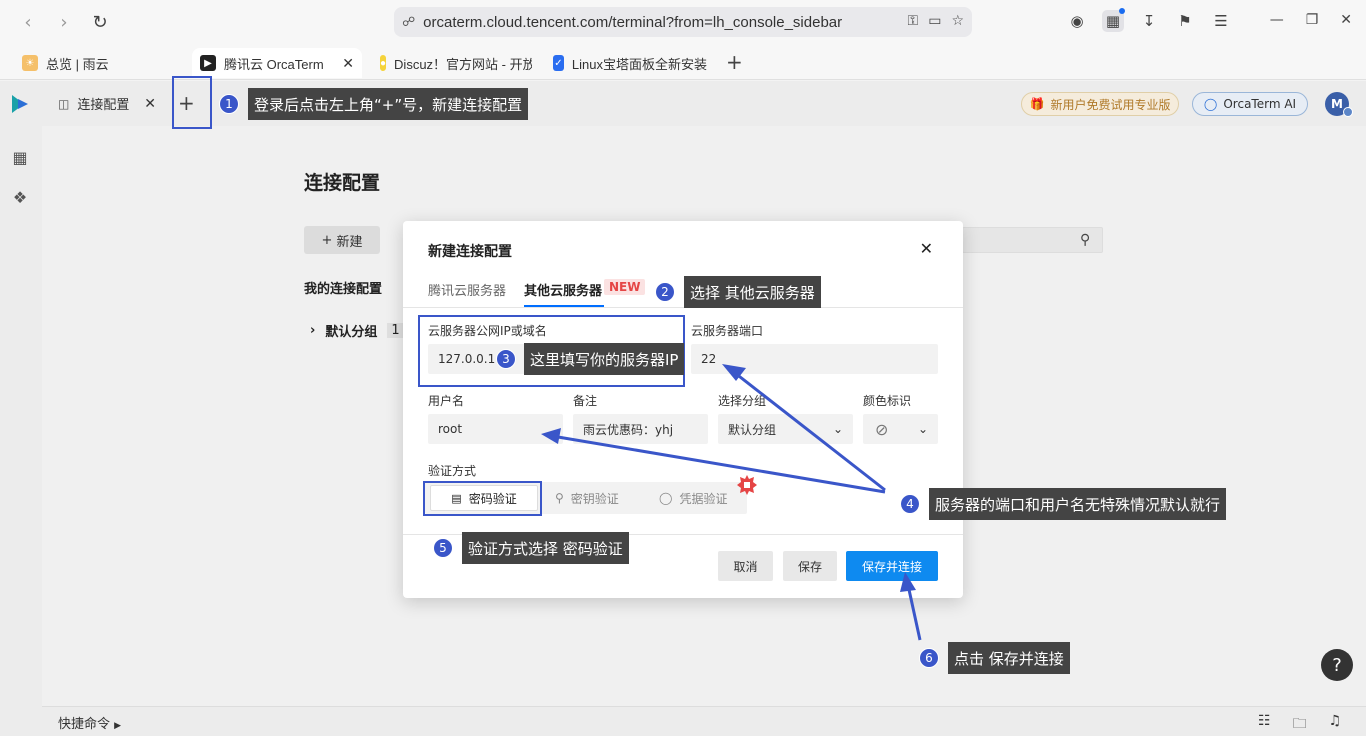  What do you see at coordinates (1337, 665) in the screenshot?
I see `help-button: ?` at bounding box center [1337, 665].